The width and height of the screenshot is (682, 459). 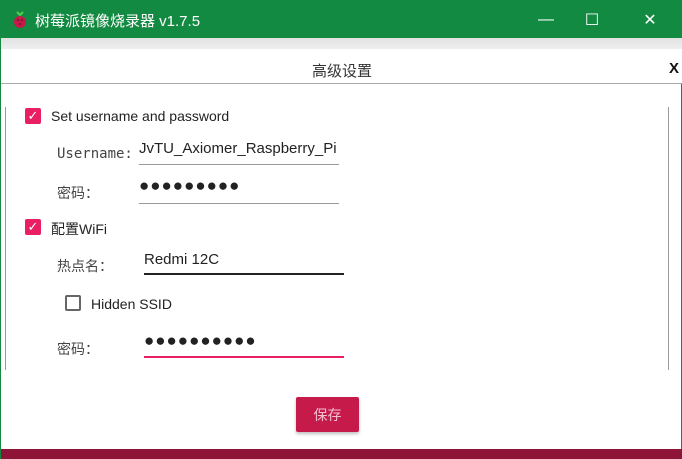 I want to click on raspberry-logo-icon, so click(x=20, y=19).